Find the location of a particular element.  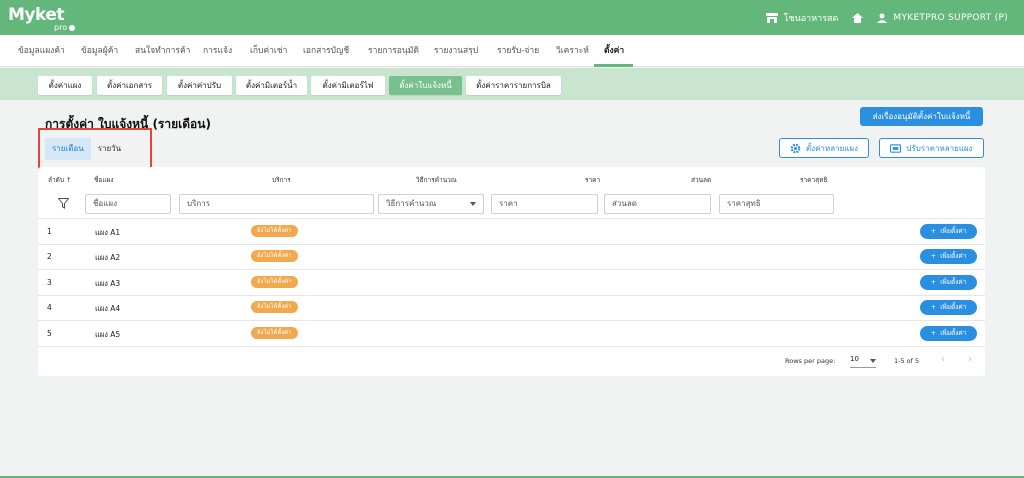

subnav-document-settings: ตั้งค่าเอกสาร is located at coordinates (129, 85).